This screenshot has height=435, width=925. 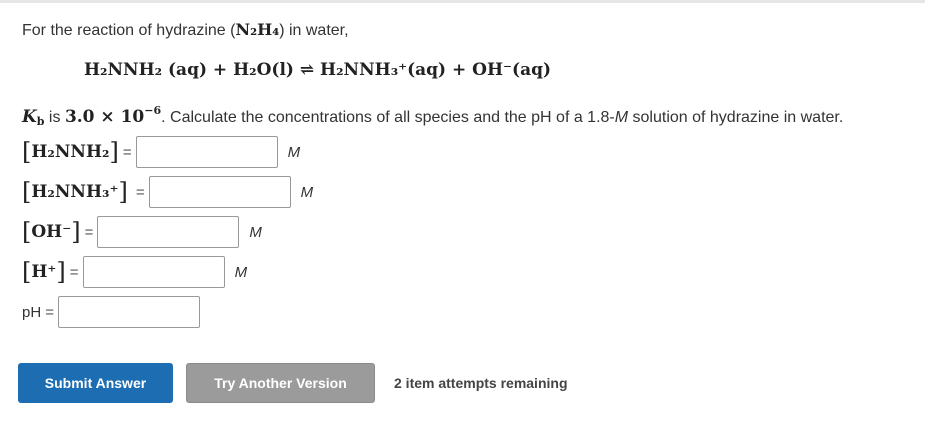 I want to click on field-row-h: [H⁺] = M, so click(x=134, y=272).